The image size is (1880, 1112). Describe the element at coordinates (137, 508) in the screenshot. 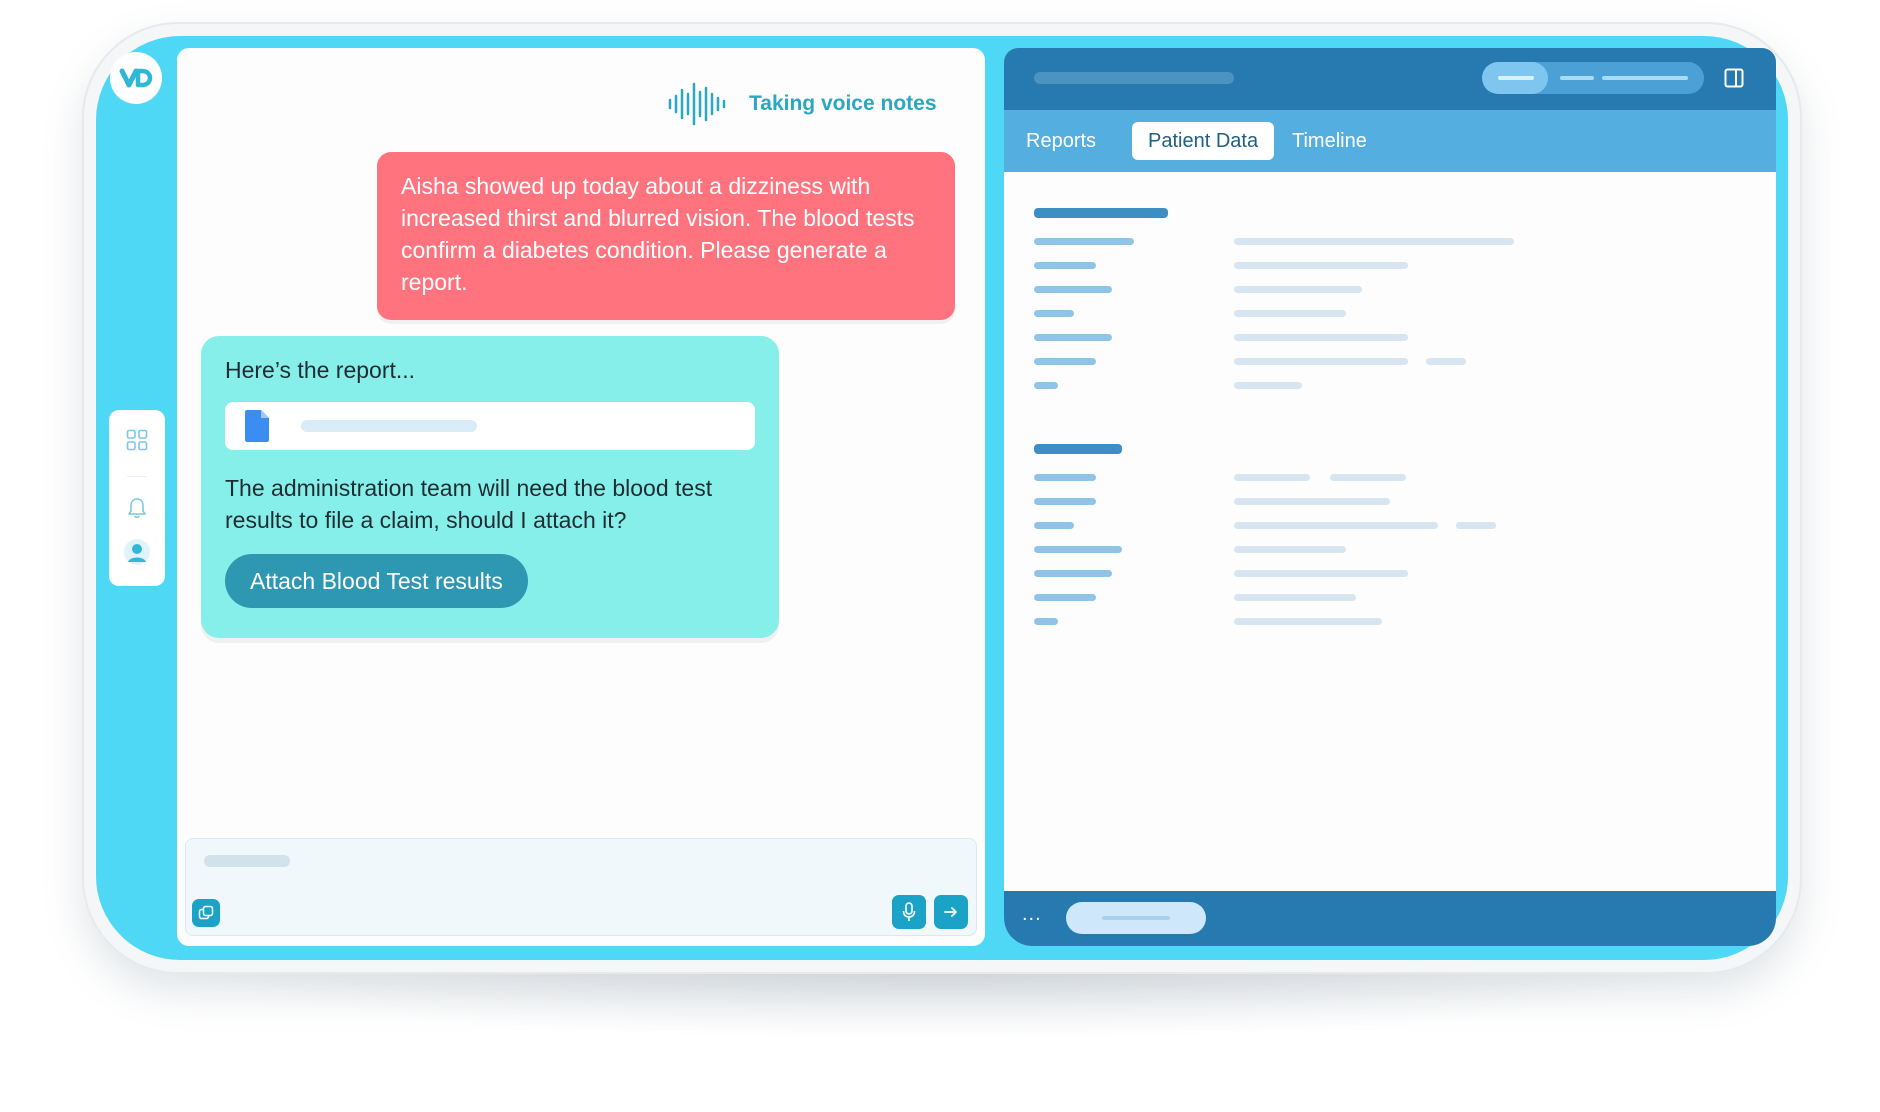

I see `bell-icon` at that location.